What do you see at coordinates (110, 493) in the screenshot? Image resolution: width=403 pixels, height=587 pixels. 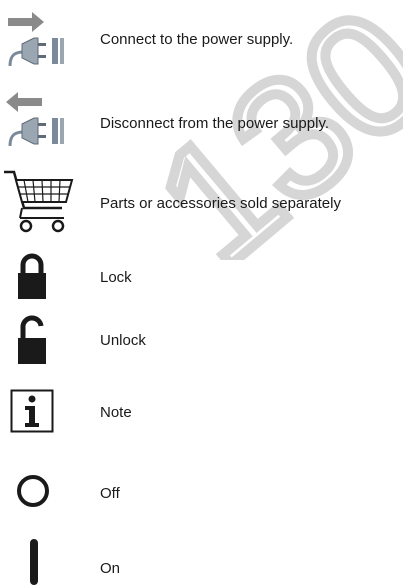 I see `symbol-label-off: Off` at bounding box center [110, 493].